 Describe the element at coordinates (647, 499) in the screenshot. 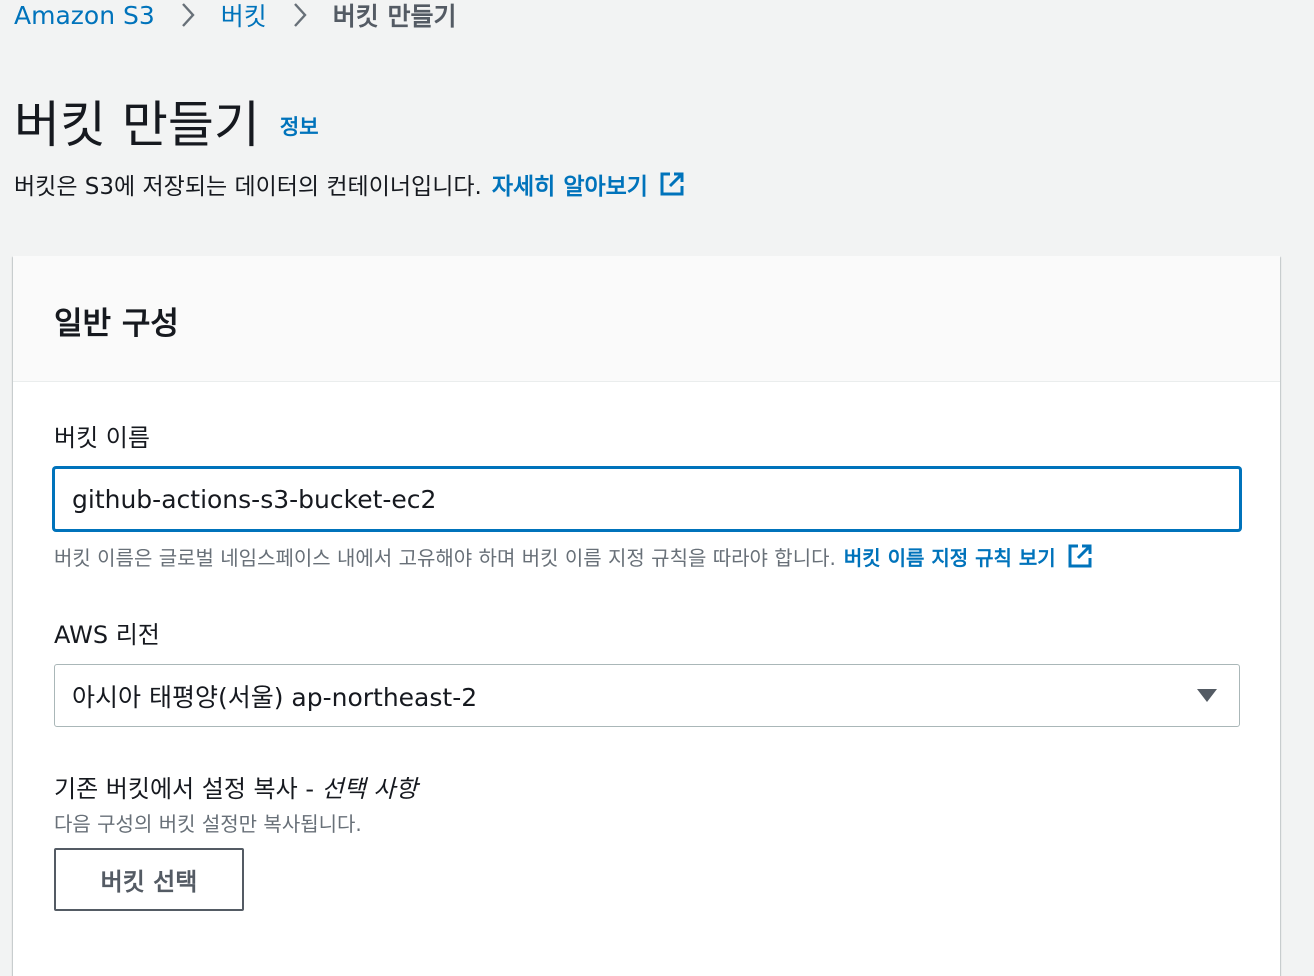

I see `bucket-name-input` at that location.